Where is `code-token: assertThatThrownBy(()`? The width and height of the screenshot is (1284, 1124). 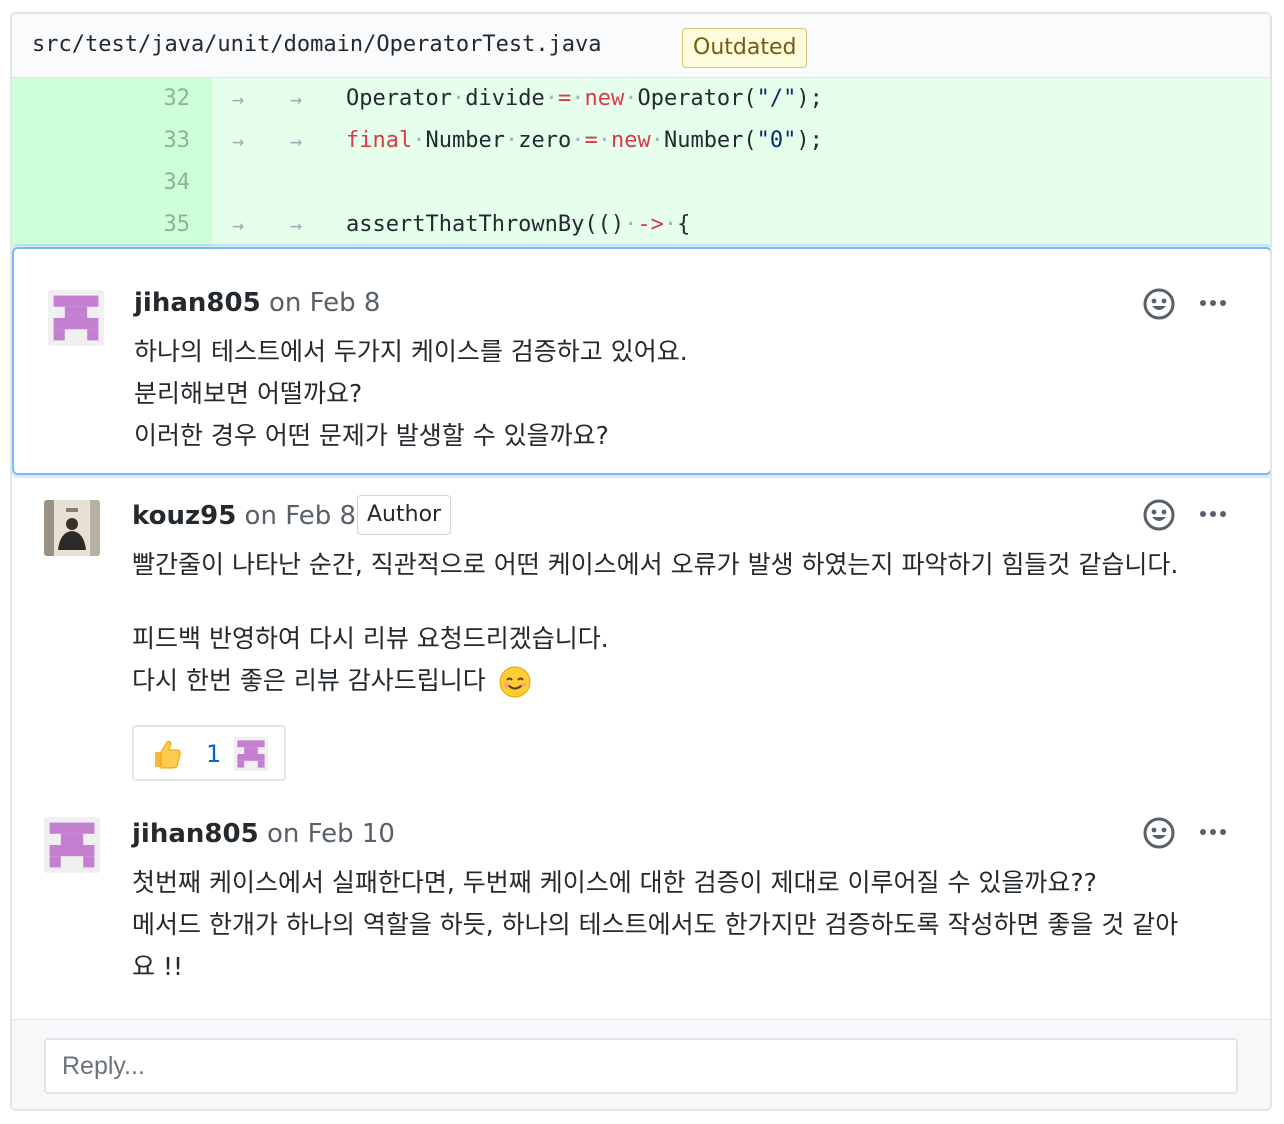
code-token: assertThatThrownBy(() is located at coordinates (485, 224).